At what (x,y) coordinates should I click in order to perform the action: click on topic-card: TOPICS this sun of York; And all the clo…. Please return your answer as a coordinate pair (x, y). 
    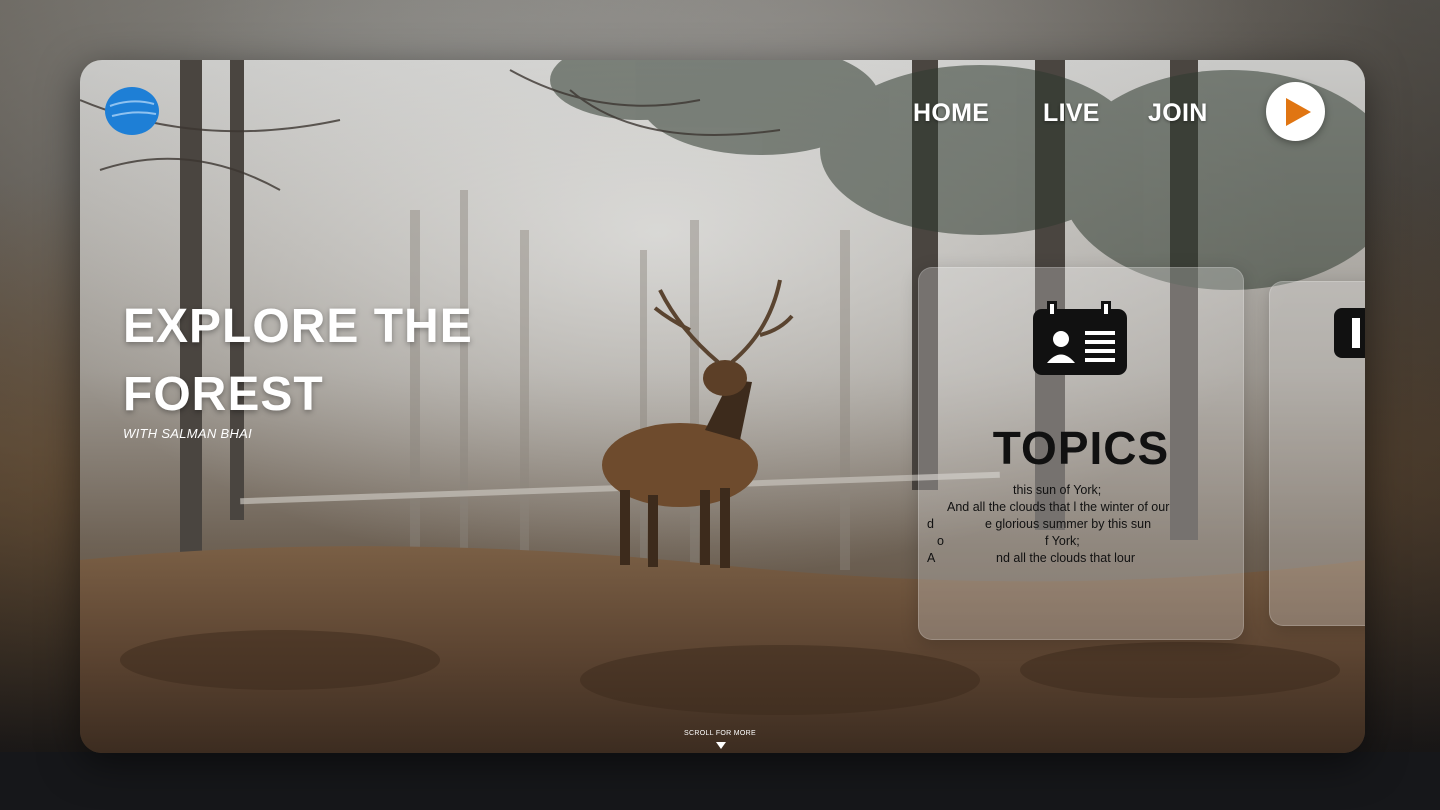
    Looking at the image, I should click on (1081, 453).